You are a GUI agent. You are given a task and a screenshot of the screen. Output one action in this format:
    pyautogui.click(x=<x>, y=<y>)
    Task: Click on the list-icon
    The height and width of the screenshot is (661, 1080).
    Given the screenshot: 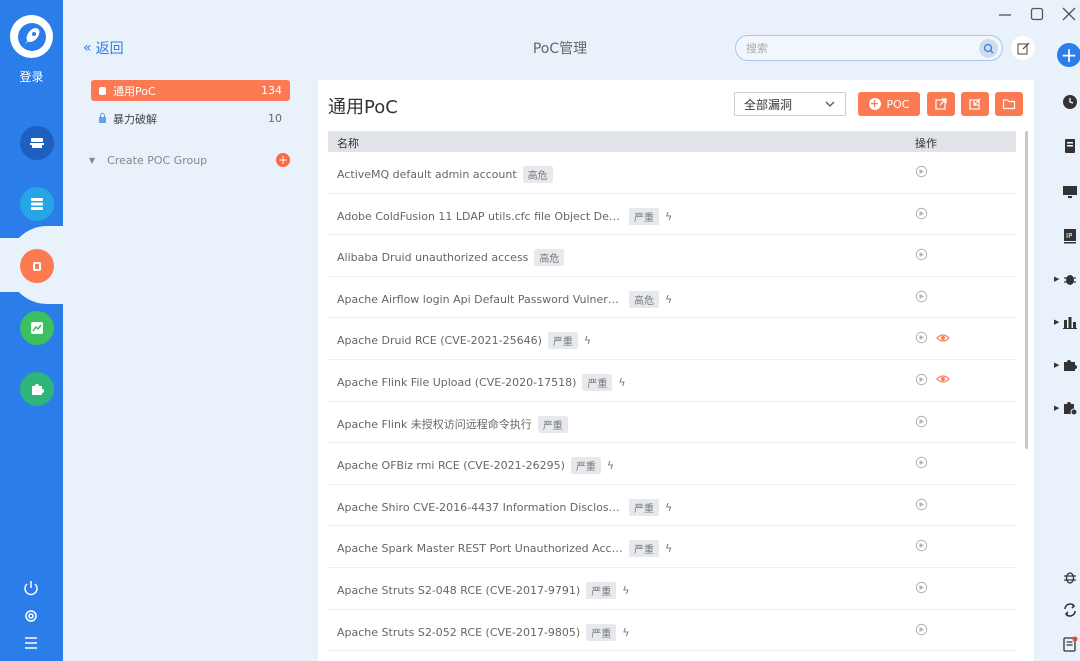 What is the action you would take?
    pyautogui.click(x=37, y=204)
    